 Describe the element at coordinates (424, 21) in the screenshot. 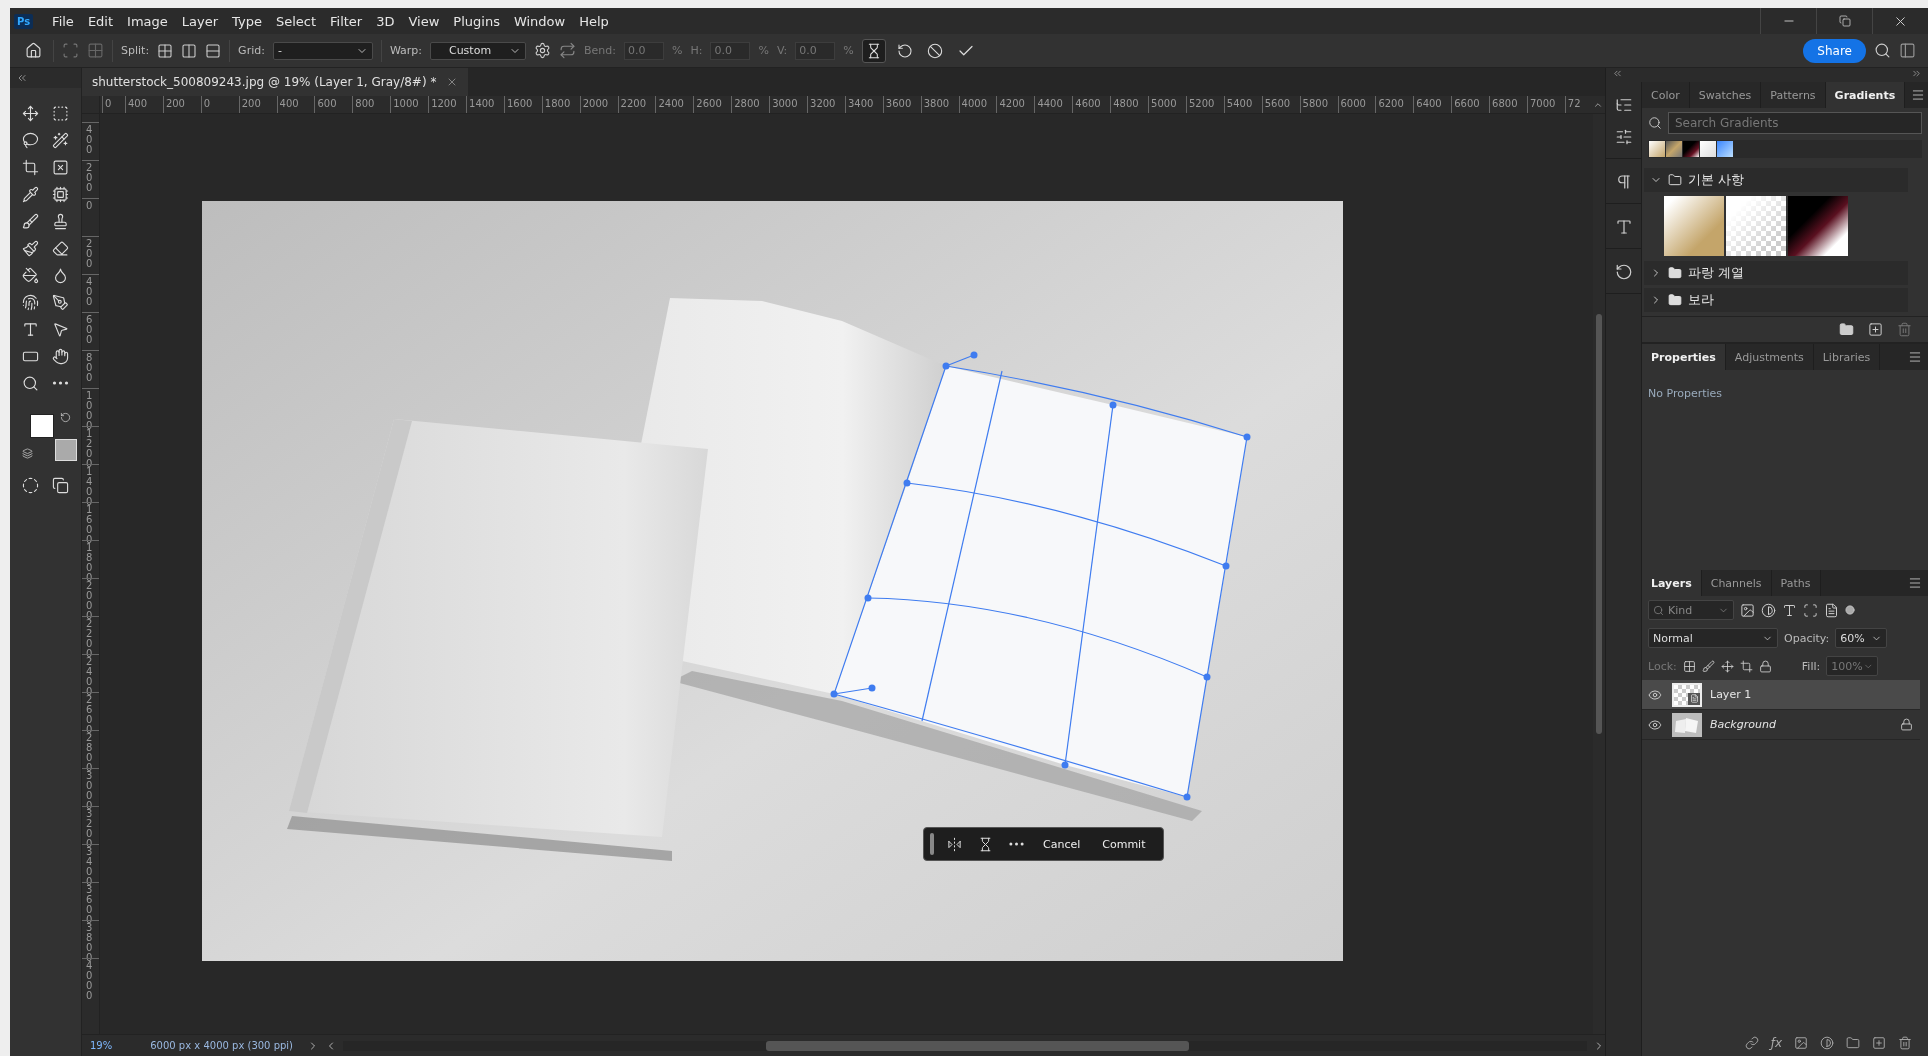

I see `menu-item: View` at that location.